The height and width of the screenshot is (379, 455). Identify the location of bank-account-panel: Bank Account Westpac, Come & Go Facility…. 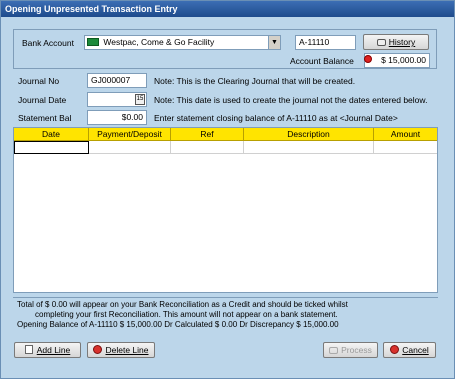
(225, 49).